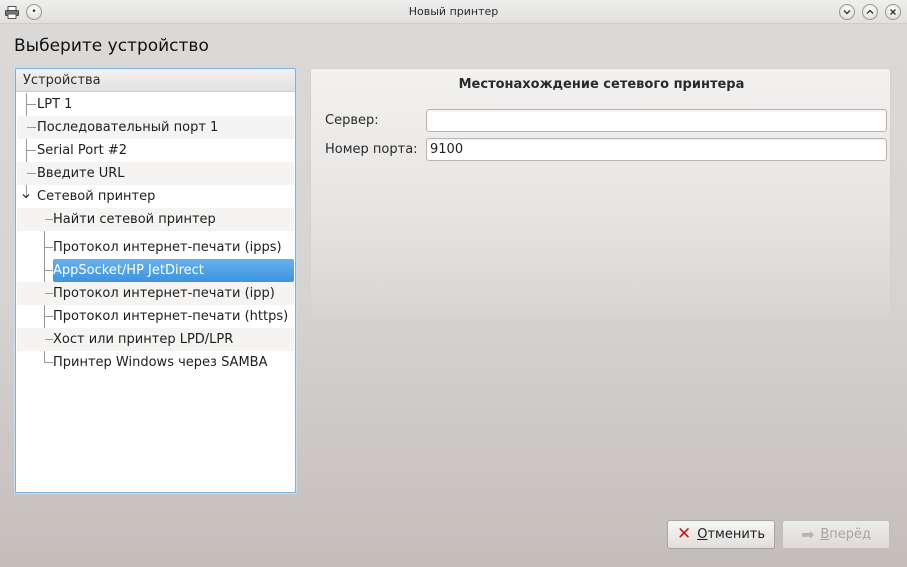 The image size is (907, 567). Describe the element at coordinates (850, 534) in the screenshot. I see `forward-label-rest: перёд` at that location.